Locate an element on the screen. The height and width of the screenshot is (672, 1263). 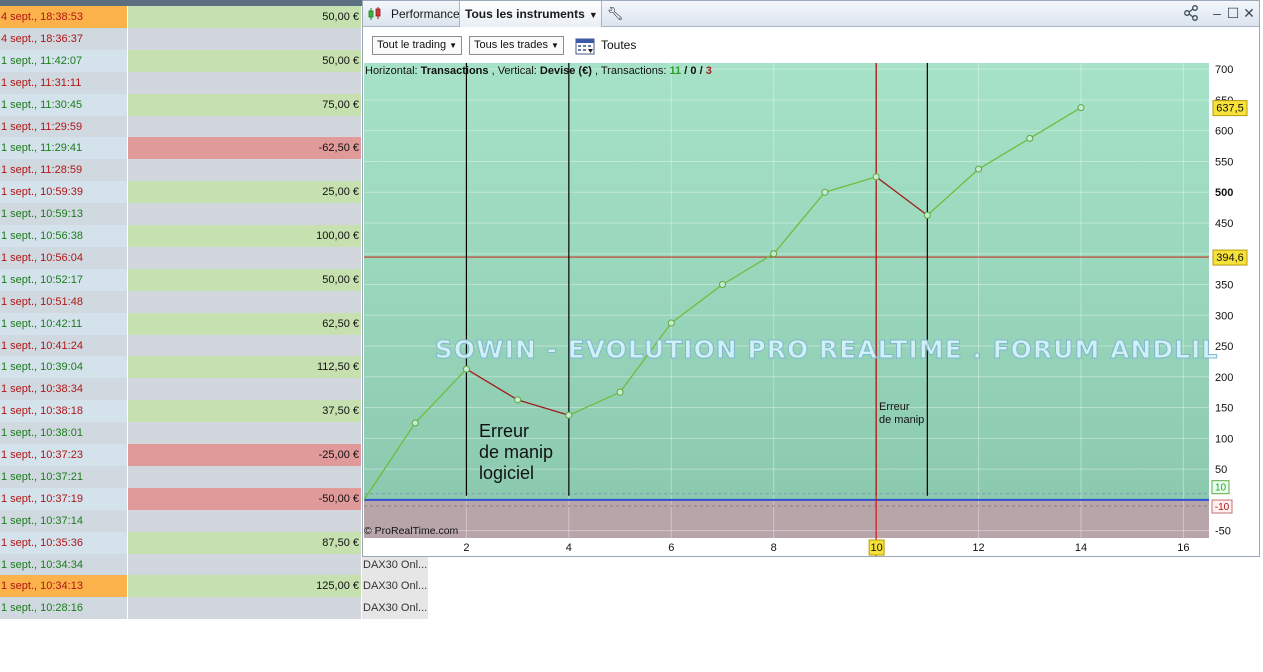
trade-gain-cell: 87,50 € is located at coordinates (244, 542).